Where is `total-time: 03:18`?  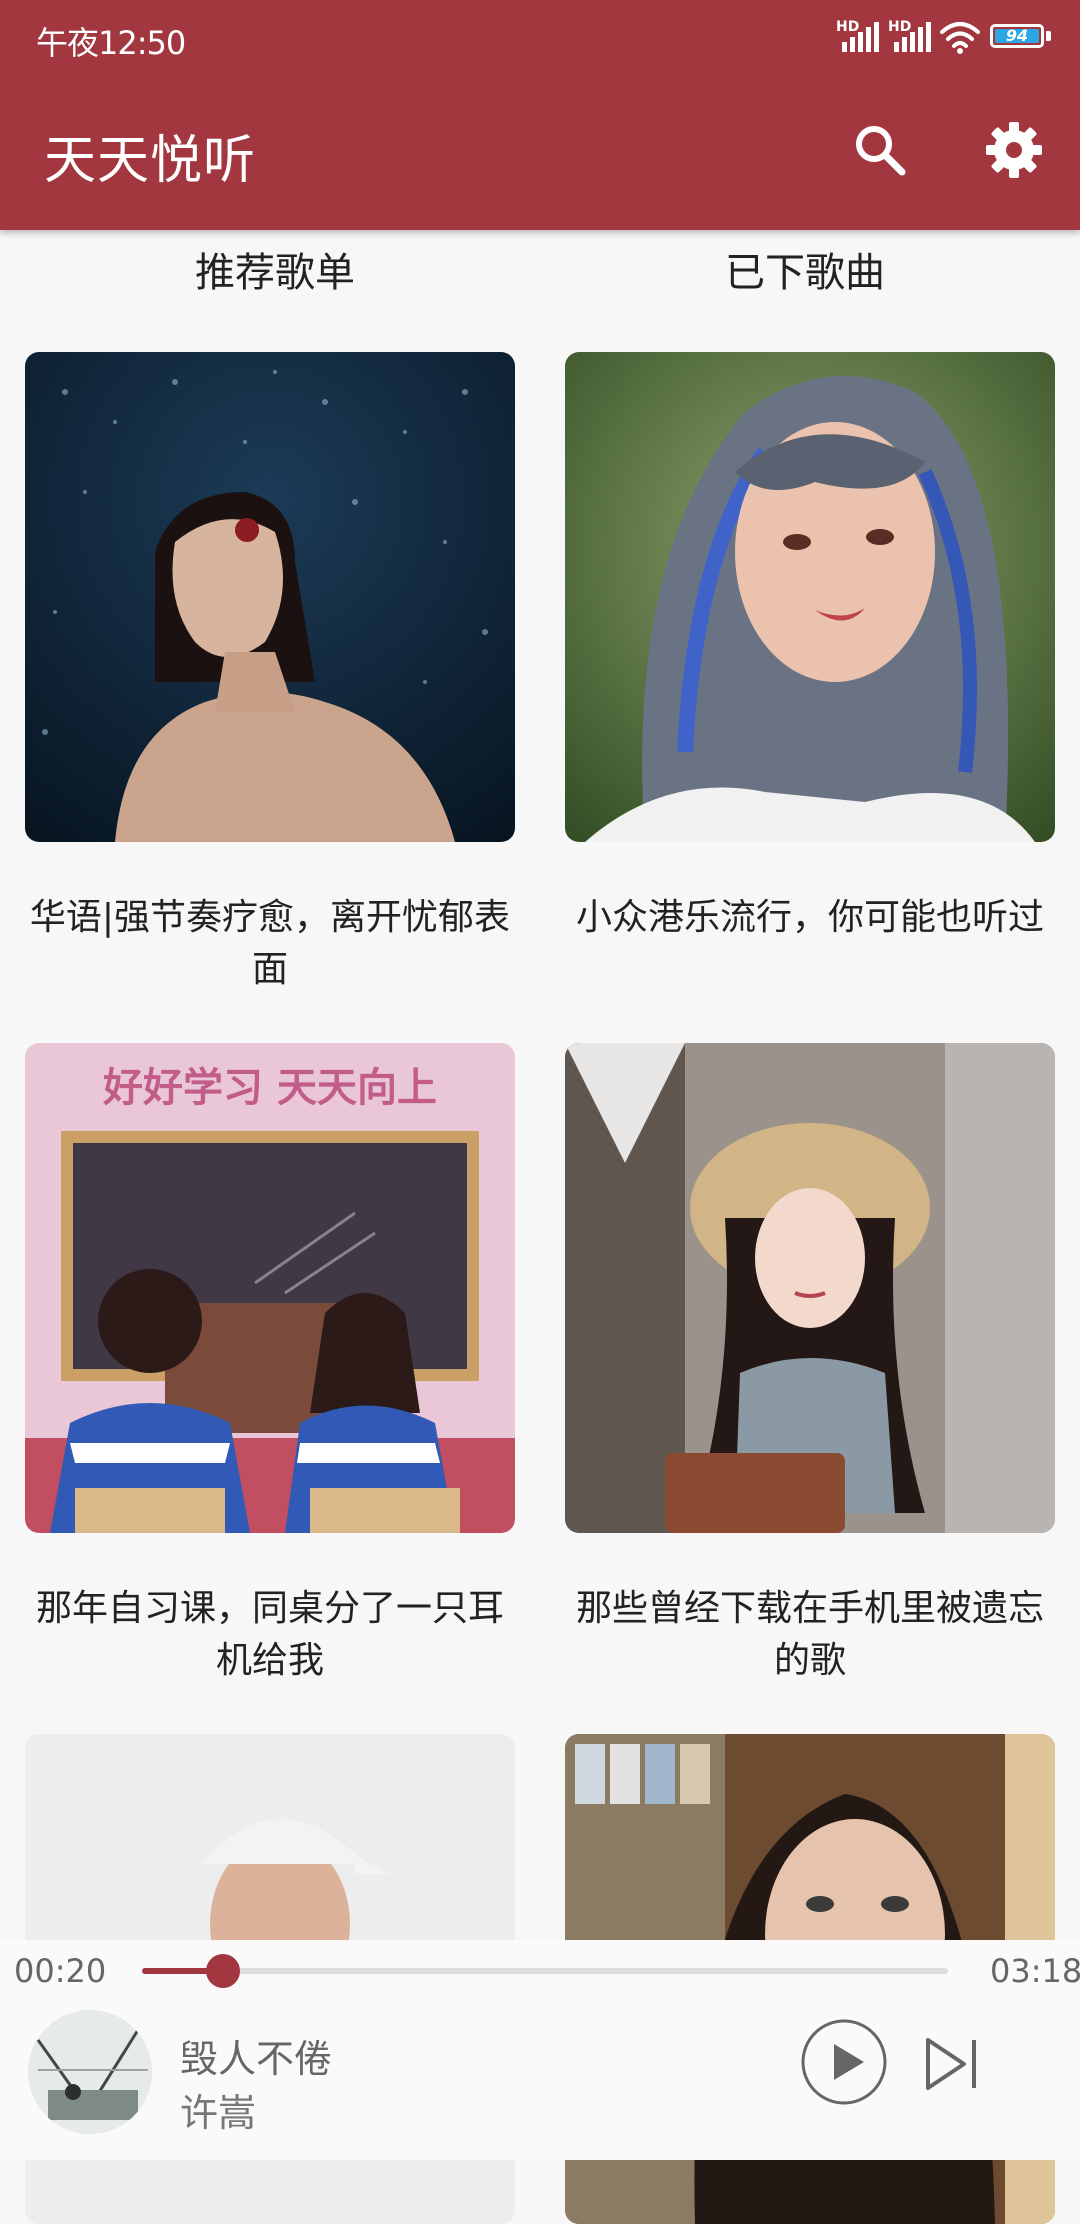 total-time: 03:18 is located at coordinates (1035, 1971).